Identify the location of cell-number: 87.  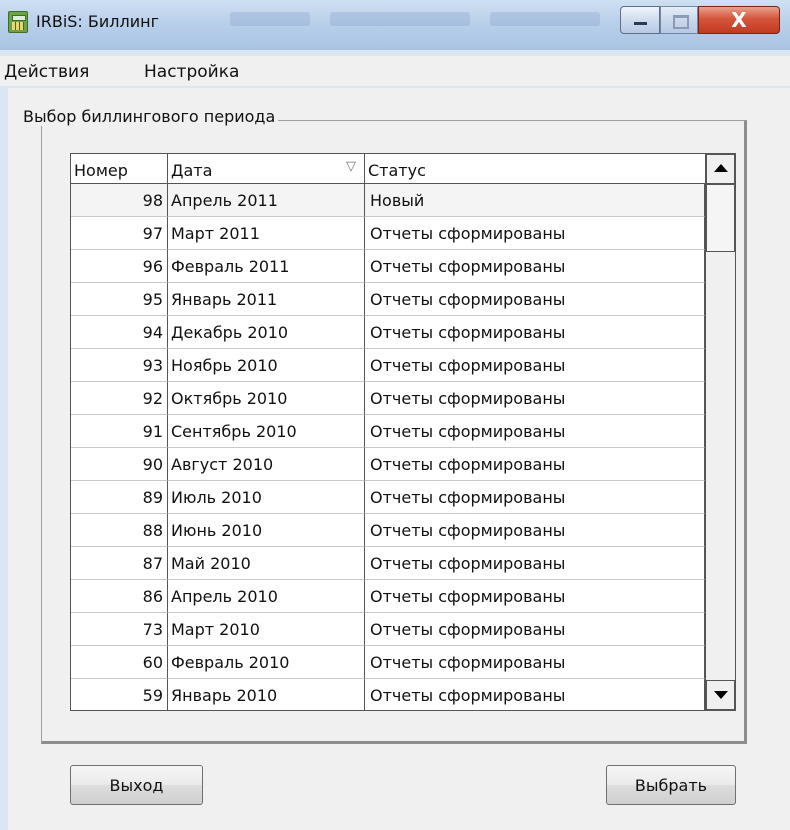
(119, 563).